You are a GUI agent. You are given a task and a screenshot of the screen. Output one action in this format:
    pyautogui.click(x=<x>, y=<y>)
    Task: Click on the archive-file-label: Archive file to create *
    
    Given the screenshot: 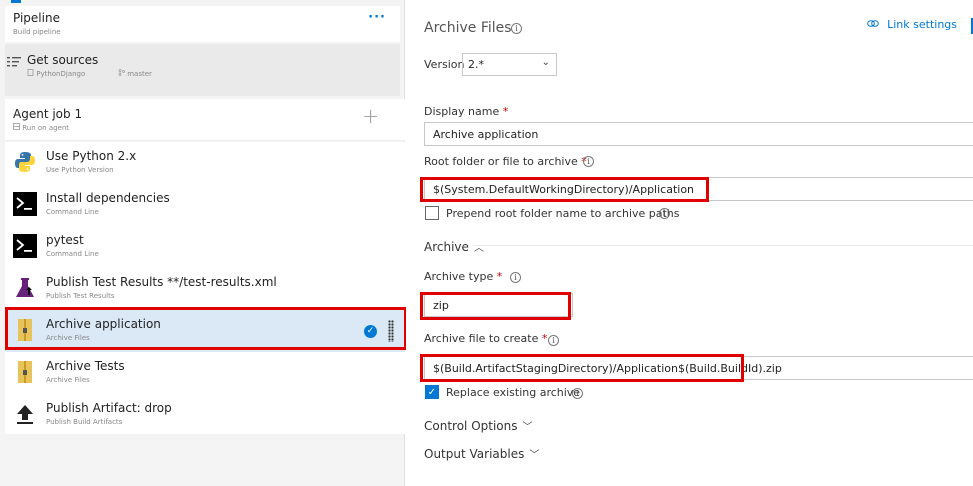 What is the action you would take?
    pyautogui.click(x=485, y=338)
    